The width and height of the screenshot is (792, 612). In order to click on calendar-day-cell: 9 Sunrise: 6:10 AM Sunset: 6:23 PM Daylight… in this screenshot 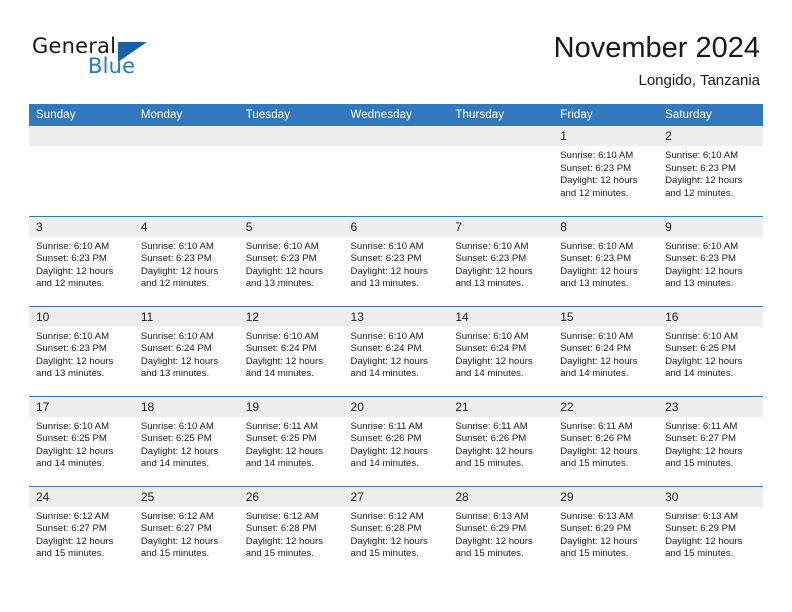, I will do `click(710, 260)`.